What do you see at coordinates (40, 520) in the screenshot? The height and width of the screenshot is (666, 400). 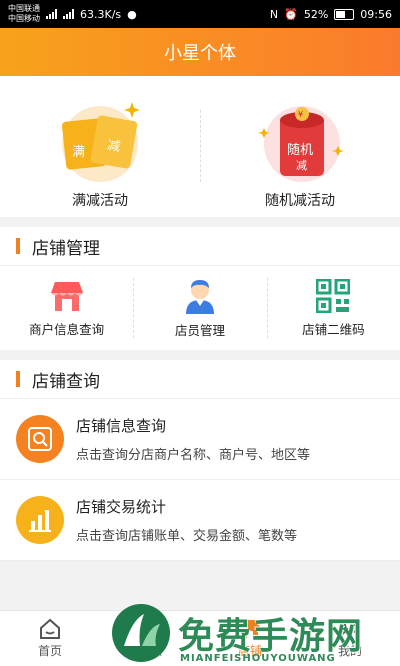 I see `bar-chart-icon` at bounding box center [40, 520].